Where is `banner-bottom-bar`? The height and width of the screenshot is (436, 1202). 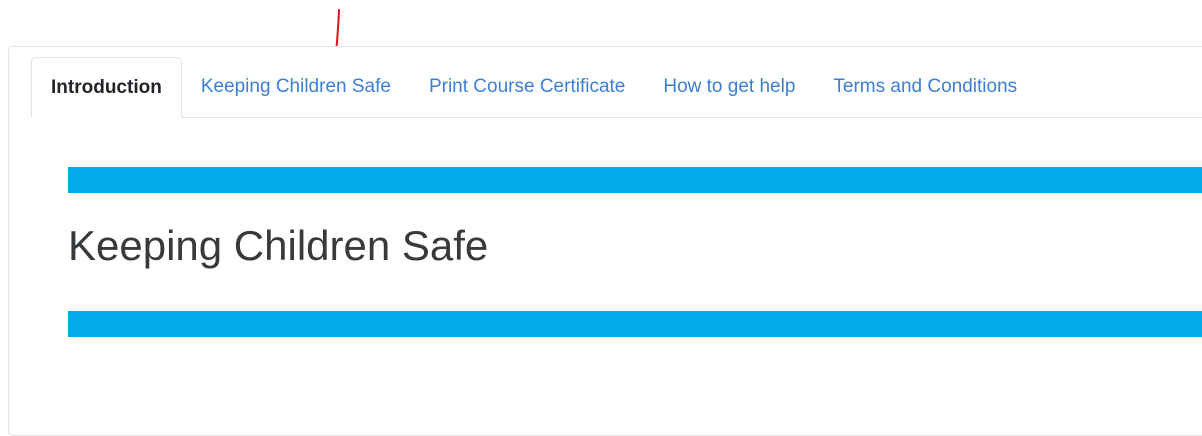
banner-bottom-bar is located at coordinates (635, 324).